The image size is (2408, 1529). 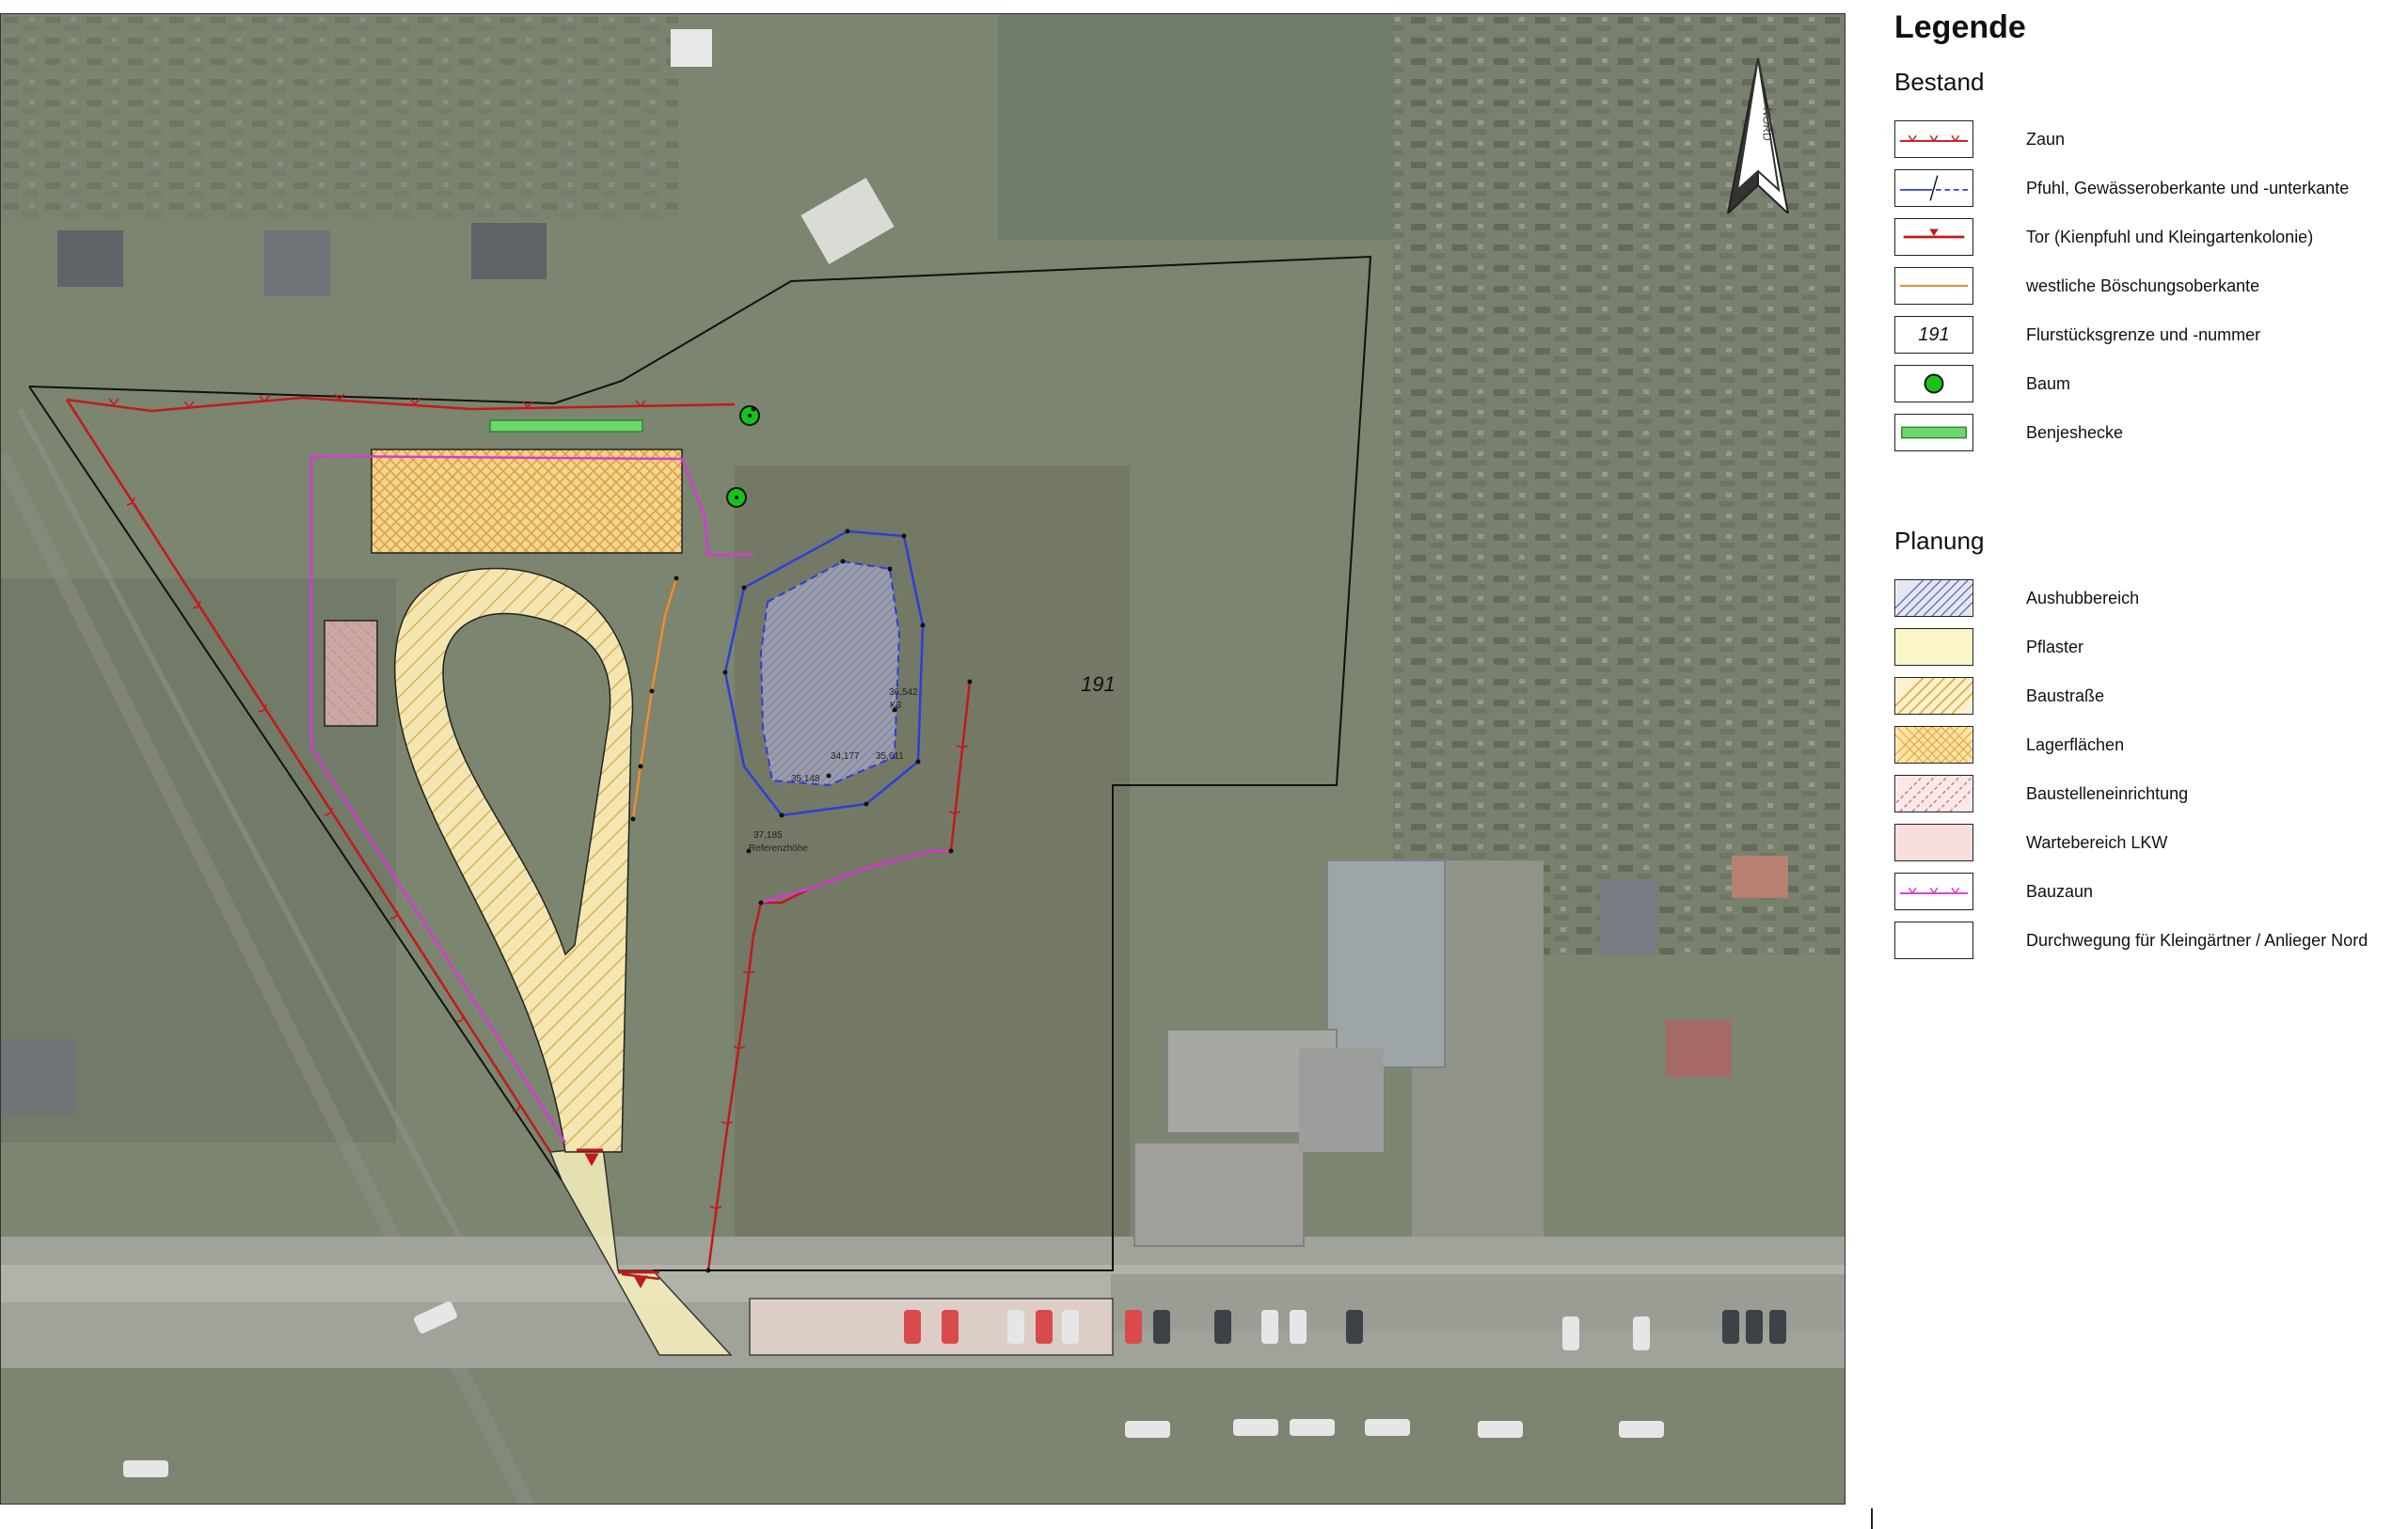 I want to click on construction-road-icon, so click(x=1934, y=696).